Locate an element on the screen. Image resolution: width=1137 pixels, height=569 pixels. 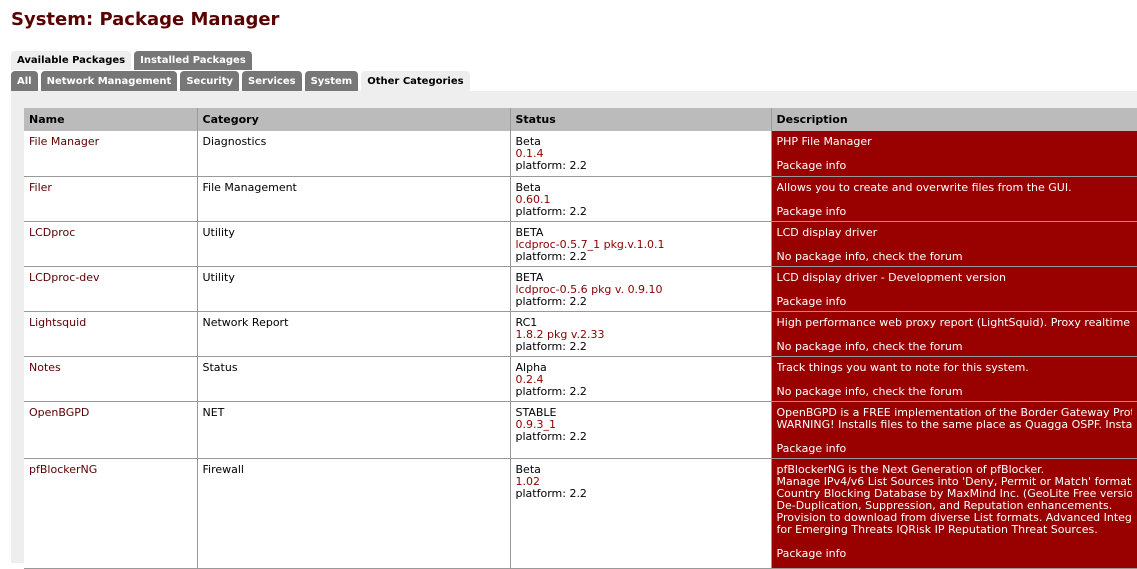
tab-all: All is located at coordinates (24, 81).